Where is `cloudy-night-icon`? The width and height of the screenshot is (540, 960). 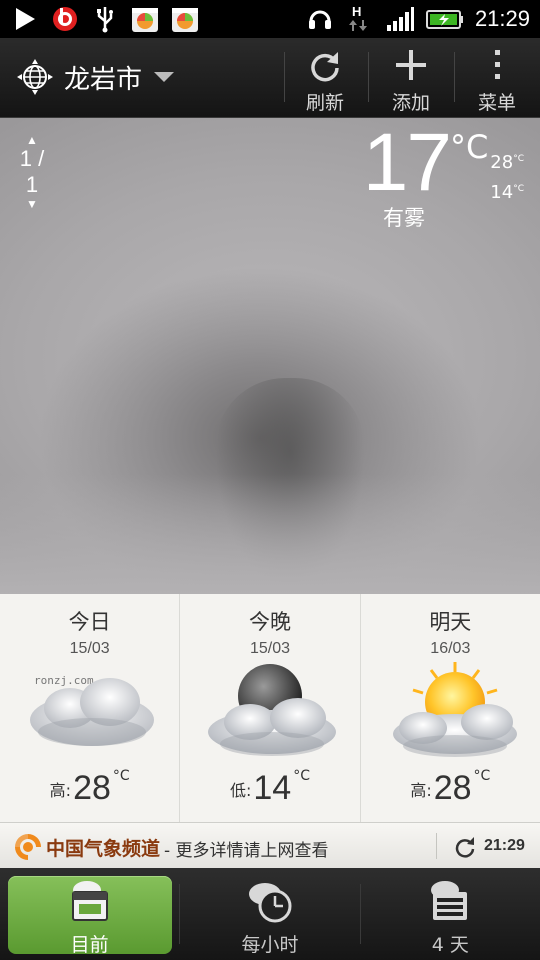
cloudy-night-icon is located at coordinates (272, 710).